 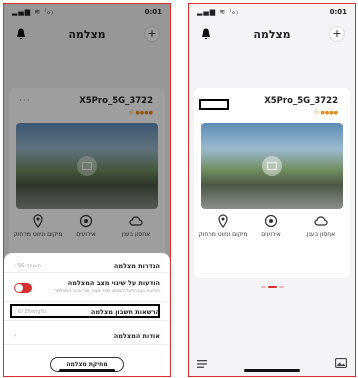 I want to click on row-title: הודעות על שינוי מצב המצלמה, so click(x=113, y=283).